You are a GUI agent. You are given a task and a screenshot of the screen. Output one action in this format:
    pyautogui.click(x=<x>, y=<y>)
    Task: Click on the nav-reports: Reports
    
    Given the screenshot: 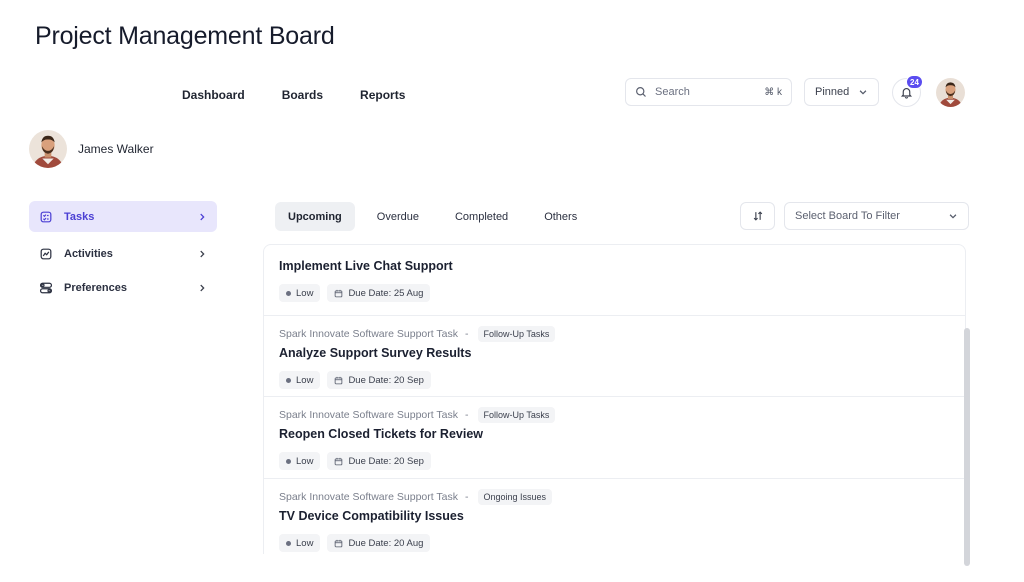 What is the action you would take?
    pyautogui.click(x=382, y=95)
    